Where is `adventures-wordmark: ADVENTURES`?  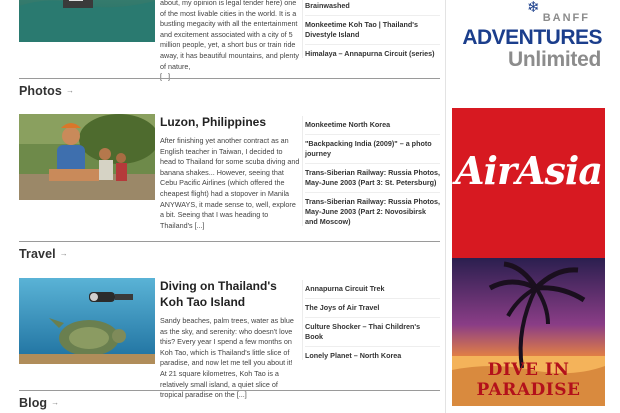
adventures-wordmark: ADVENTURES is located at coordinates (532, 37).